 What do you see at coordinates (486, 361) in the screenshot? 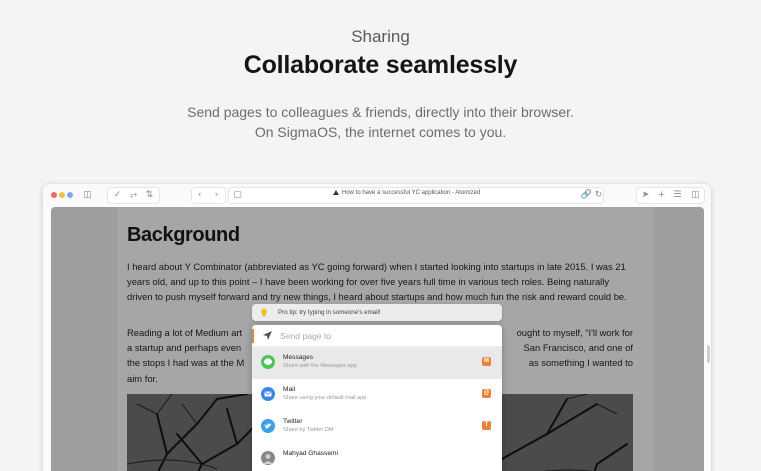
I see `shortcut-key-badge: M` at bounding box center [486, 361].